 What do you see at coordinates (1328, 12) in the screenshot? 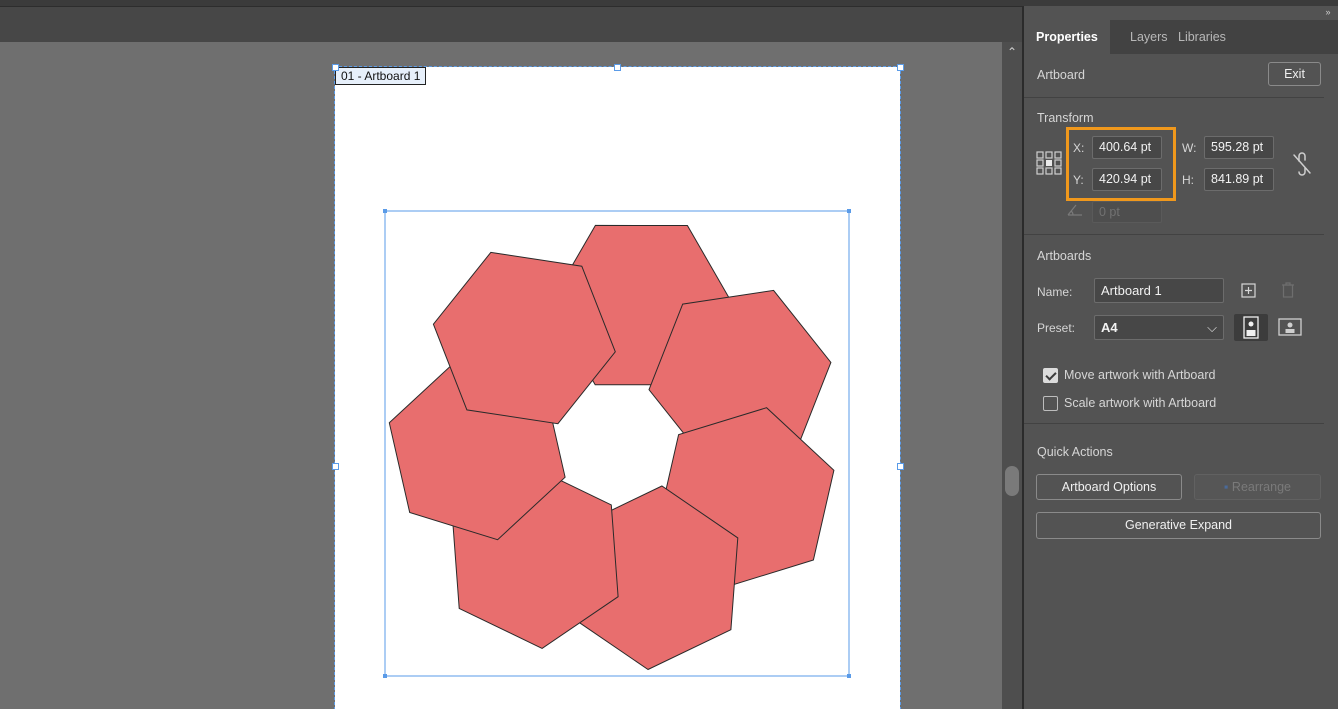
I see `collapse-panels-icon: »` at bounding box center [1328, 12].